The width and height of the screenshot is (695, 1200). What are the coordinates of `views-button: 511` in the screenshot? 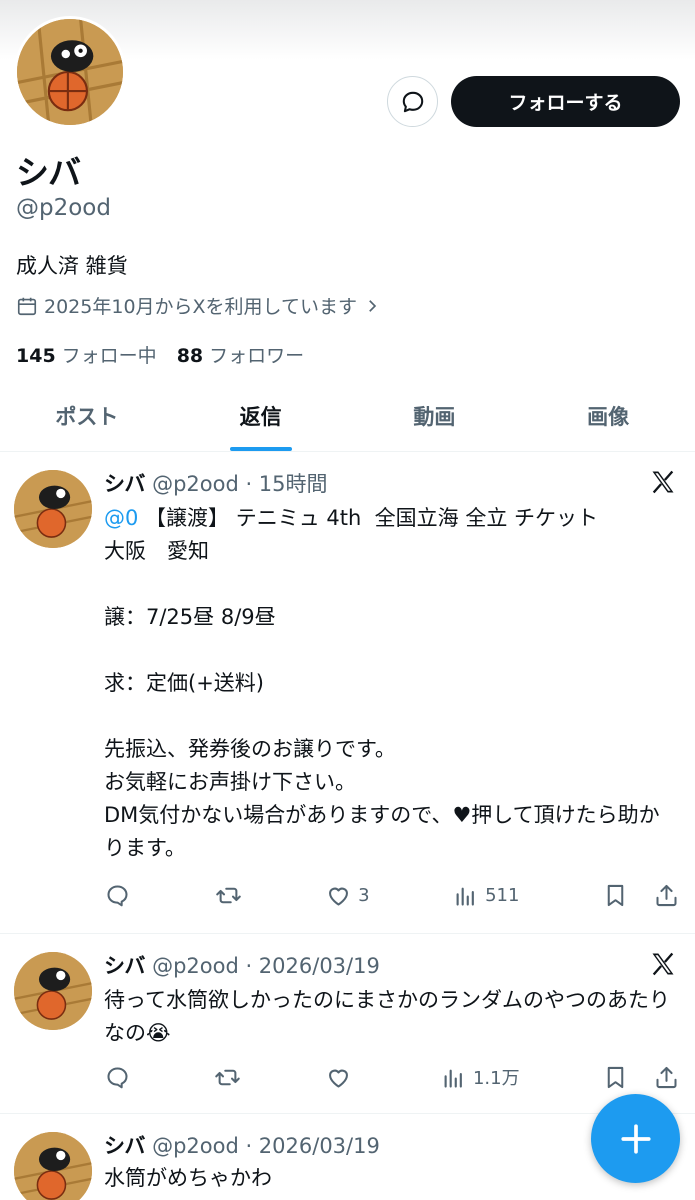 It's located at (485, 895).